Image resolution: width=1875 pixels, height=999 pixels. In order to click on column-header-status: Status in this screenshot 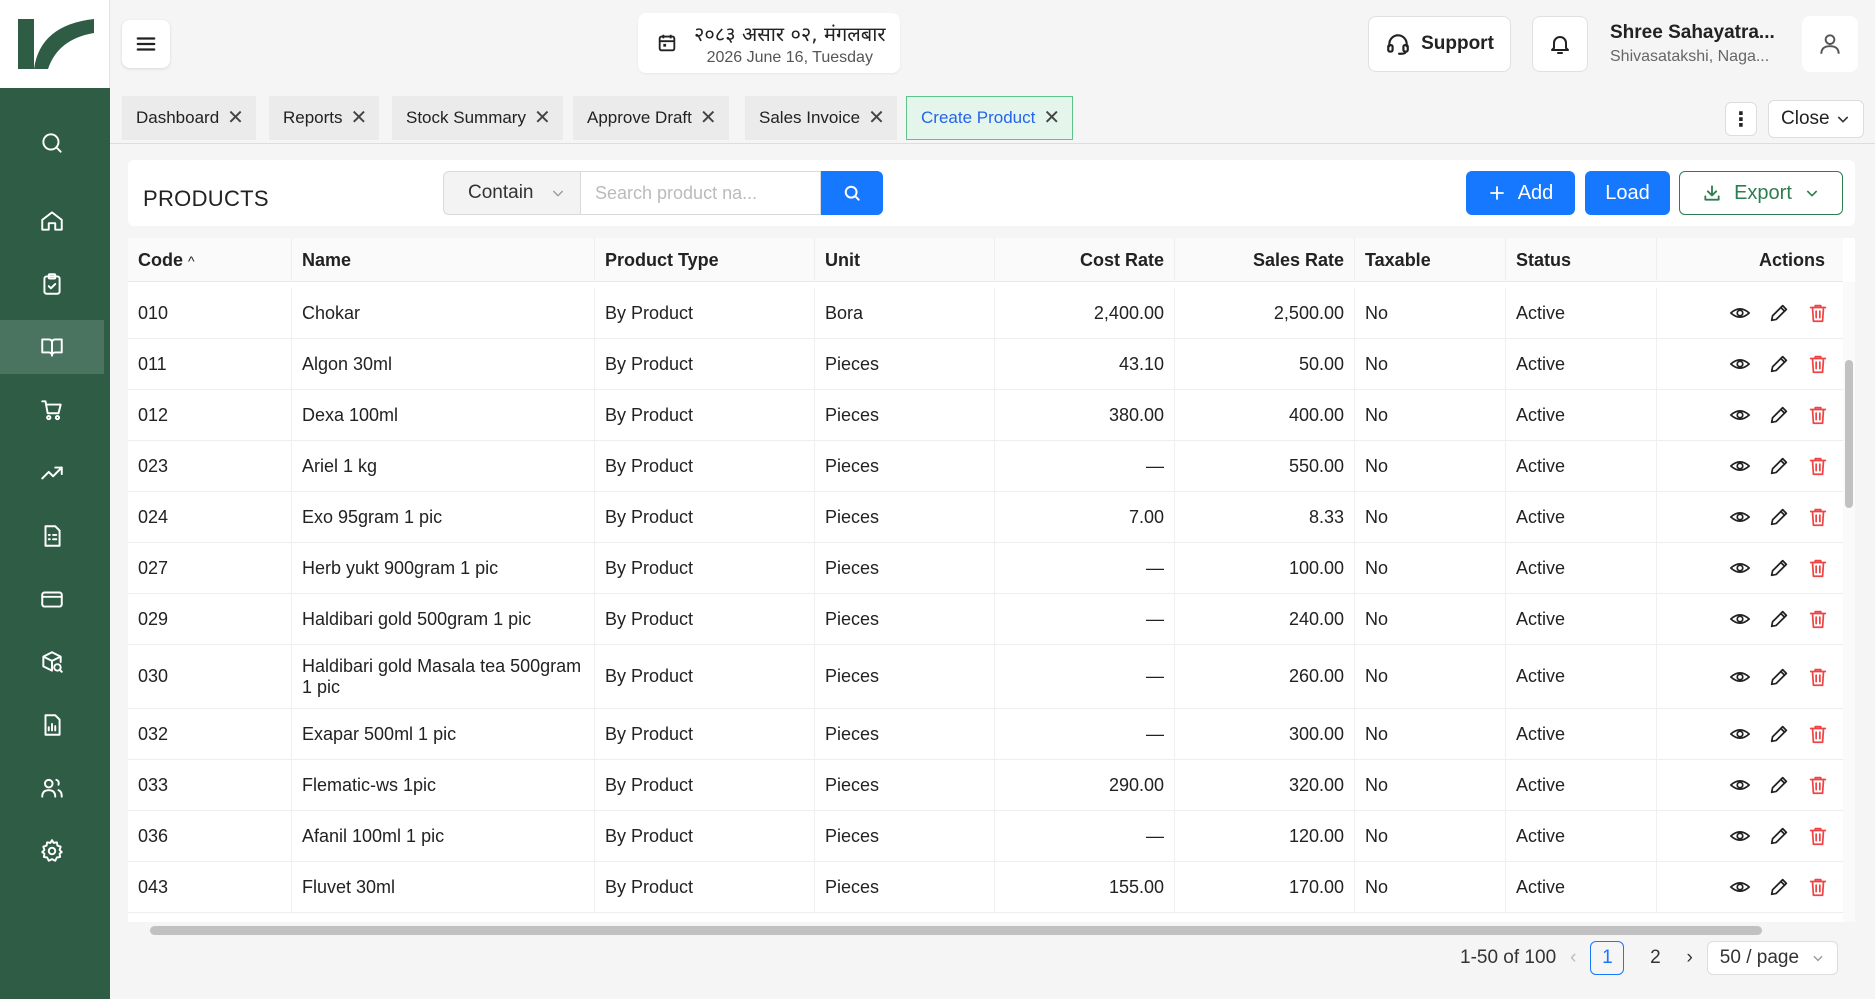, I will do `click(1581, 260)`.